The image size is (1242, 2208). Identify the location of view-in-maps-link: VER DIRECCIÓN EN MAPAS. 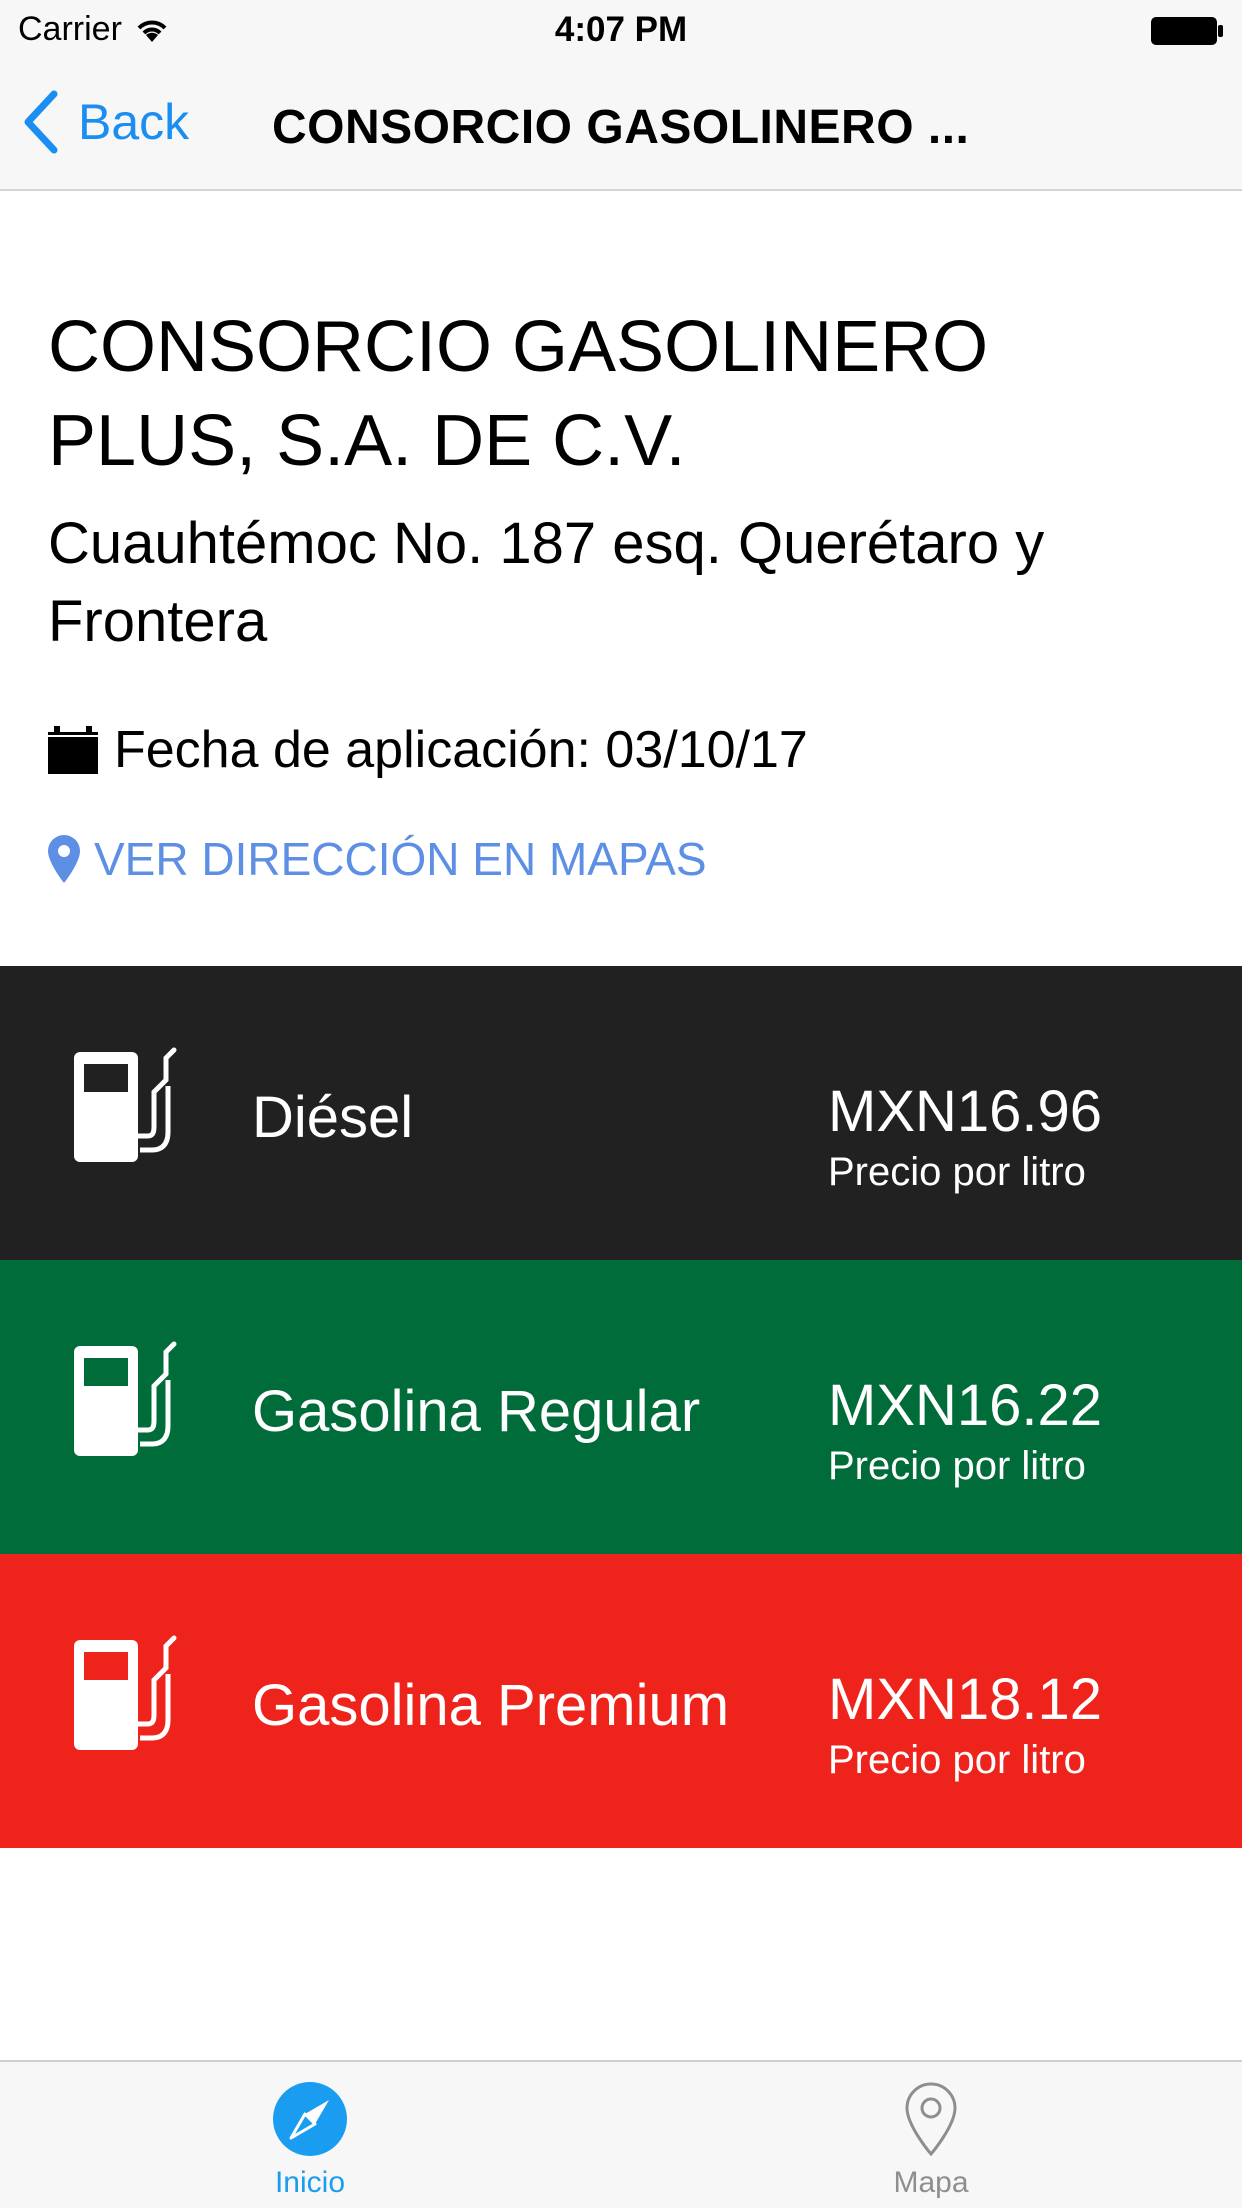
(377, 859).